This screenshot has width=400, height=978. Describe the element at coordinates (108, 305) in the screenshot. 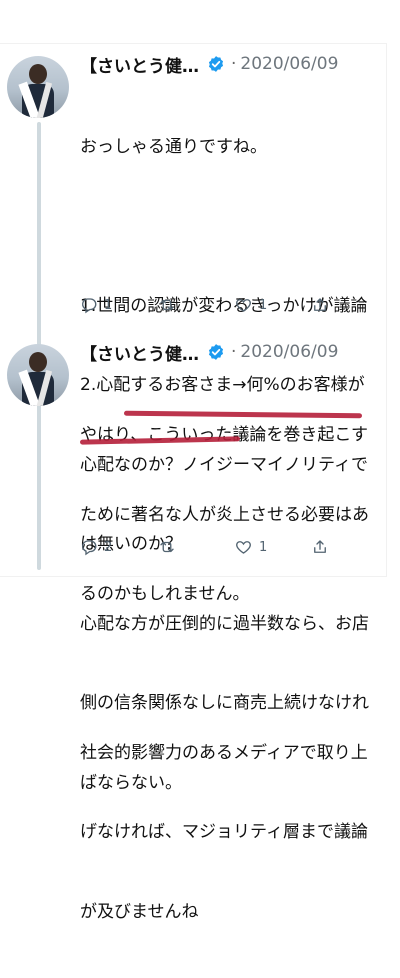

I see `reply-count: 1` at that location.